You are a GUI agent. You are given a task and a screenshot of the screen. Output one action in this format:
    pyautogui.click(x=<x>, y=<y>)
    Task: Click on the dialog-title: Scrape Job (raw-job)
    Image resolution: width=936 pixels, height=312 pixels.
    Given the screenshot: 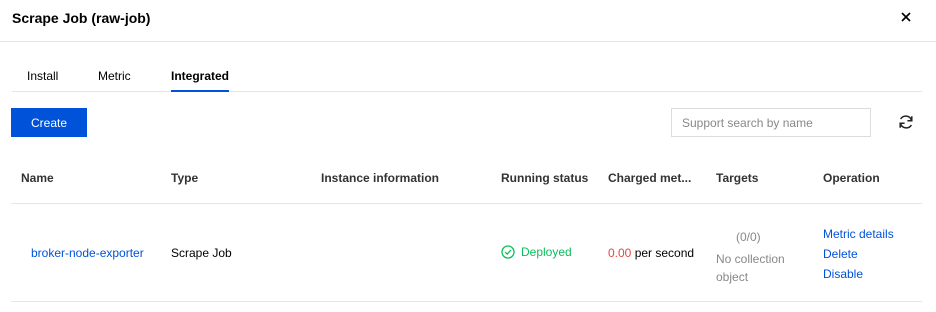 What is the action you would take?
    pyautogui.click(x=81, y=18)
    